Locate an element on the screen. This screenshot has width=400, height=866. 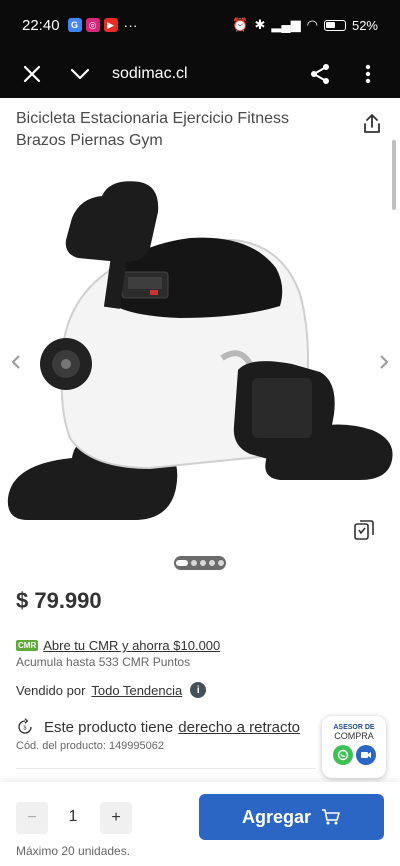
whatsapp-icon is located at coordinates (342, 755).